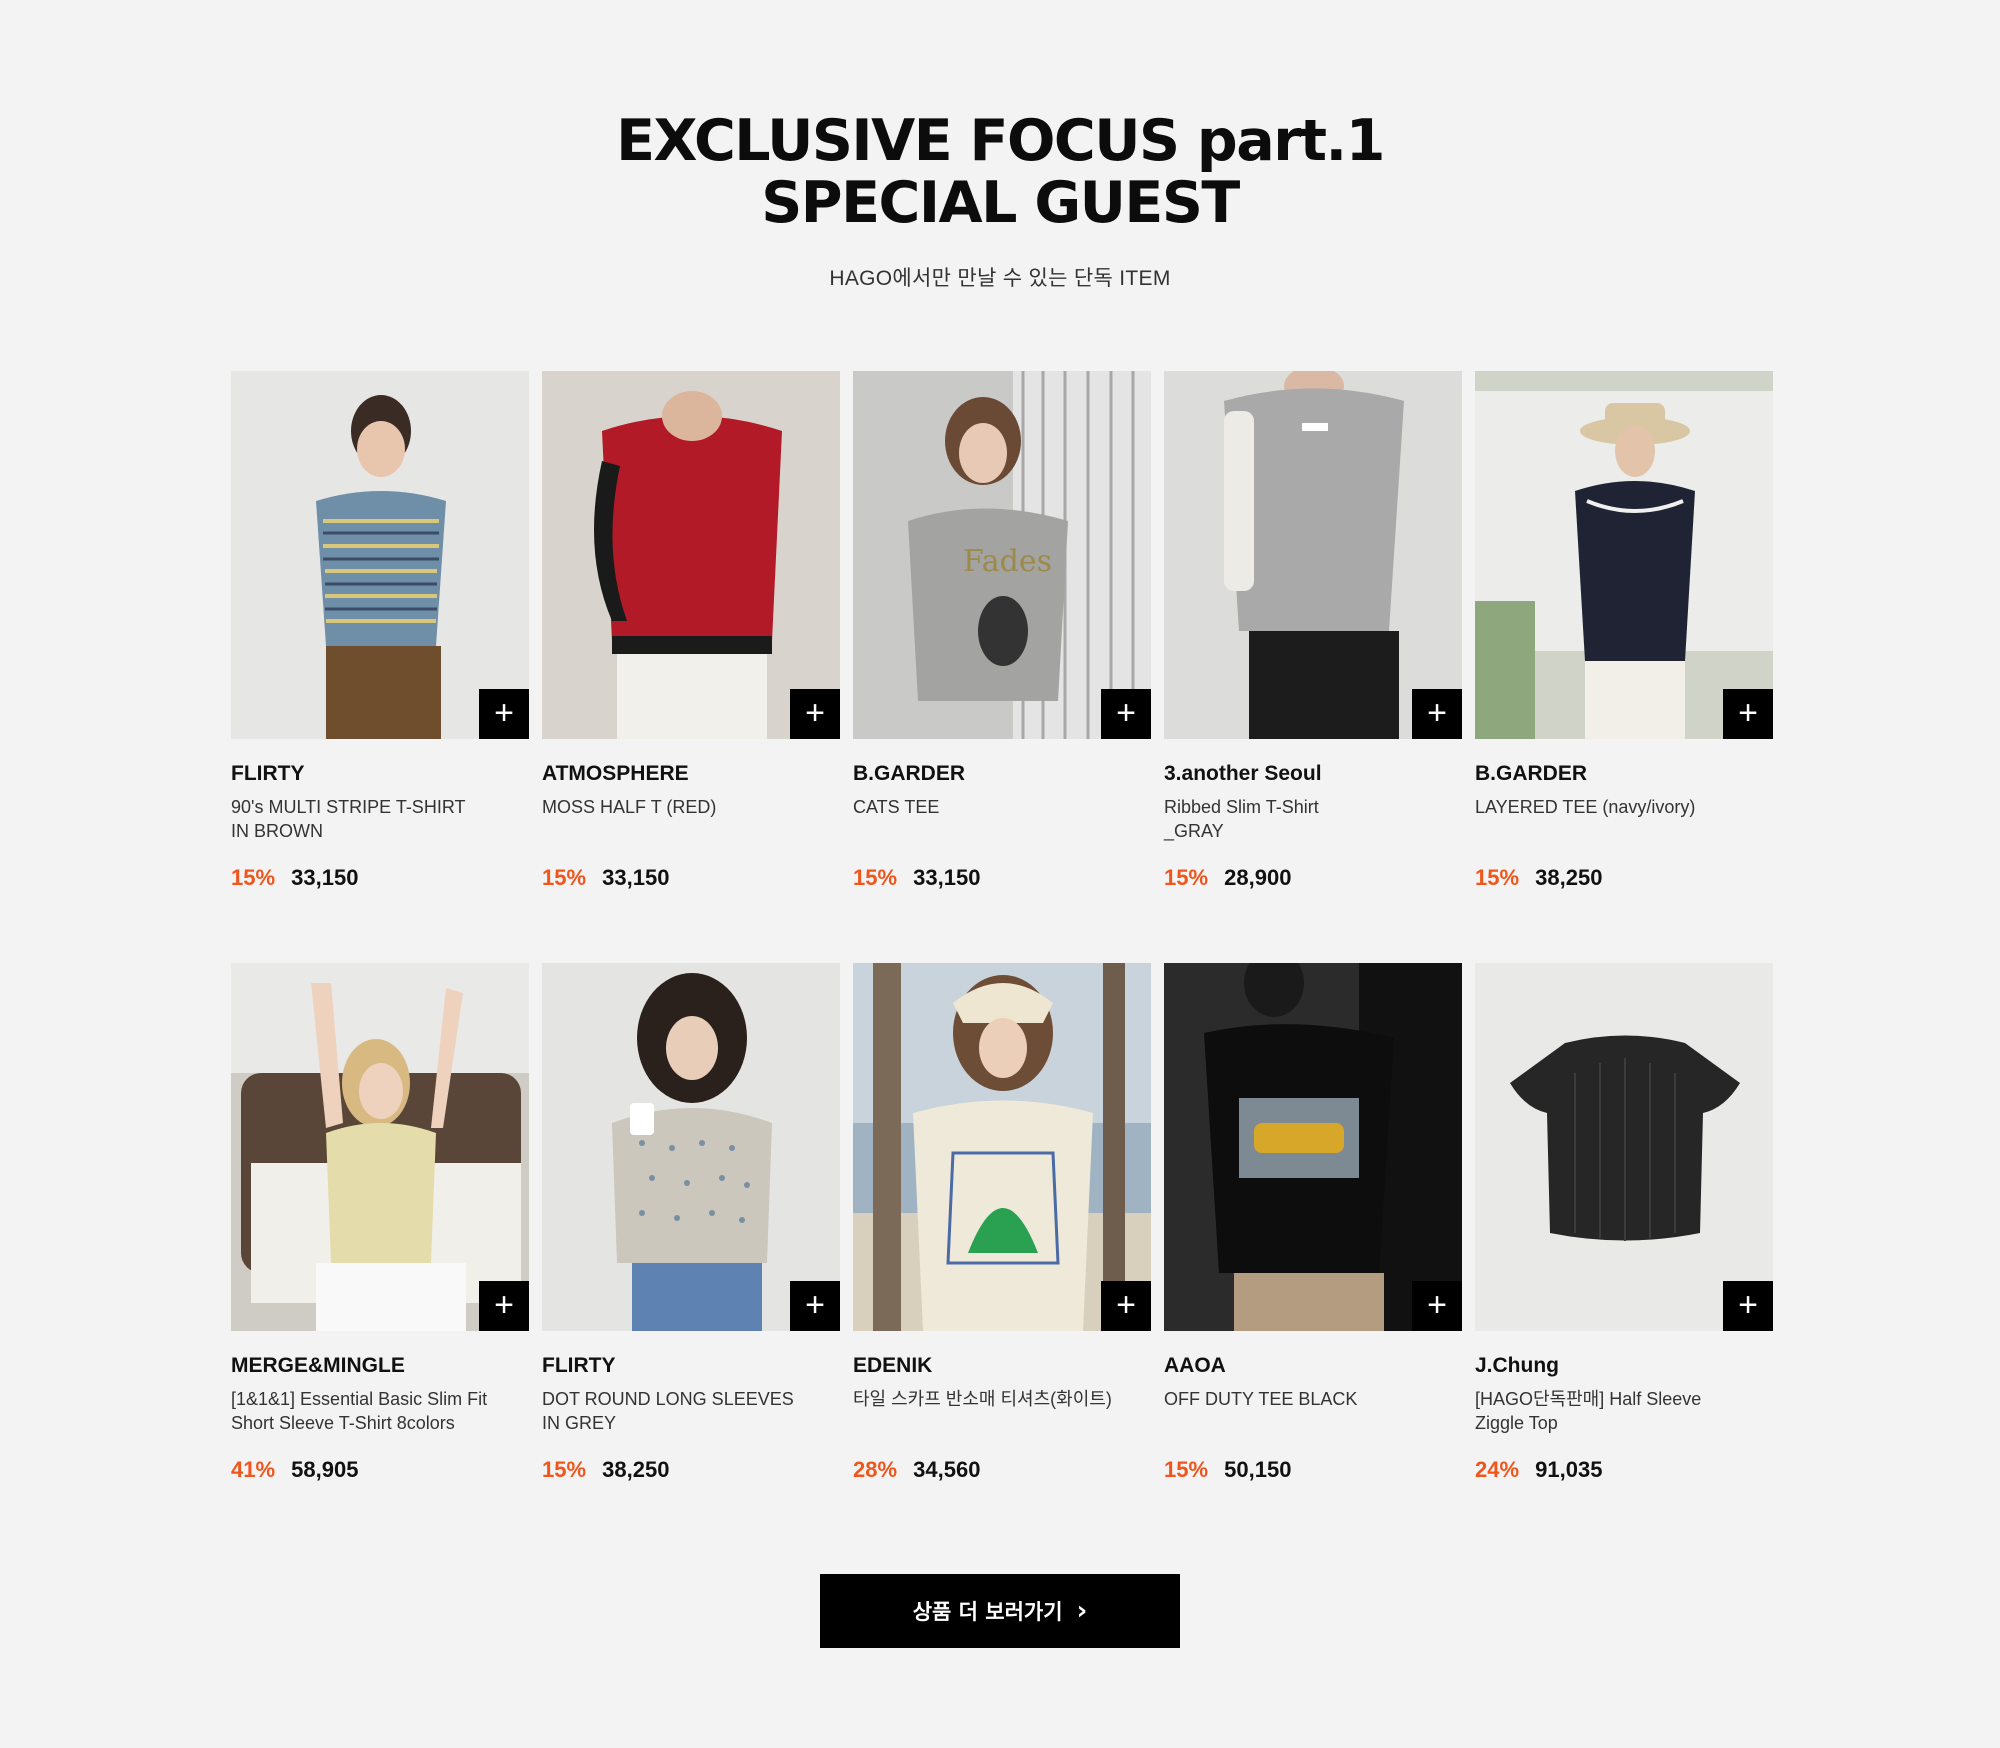 Image resolution: width=2000 pixels, height=1748 pixels. I want to click on product-card: Fades + B.GARDER CATS TEE 15% 33,150, so click(1002, 630).